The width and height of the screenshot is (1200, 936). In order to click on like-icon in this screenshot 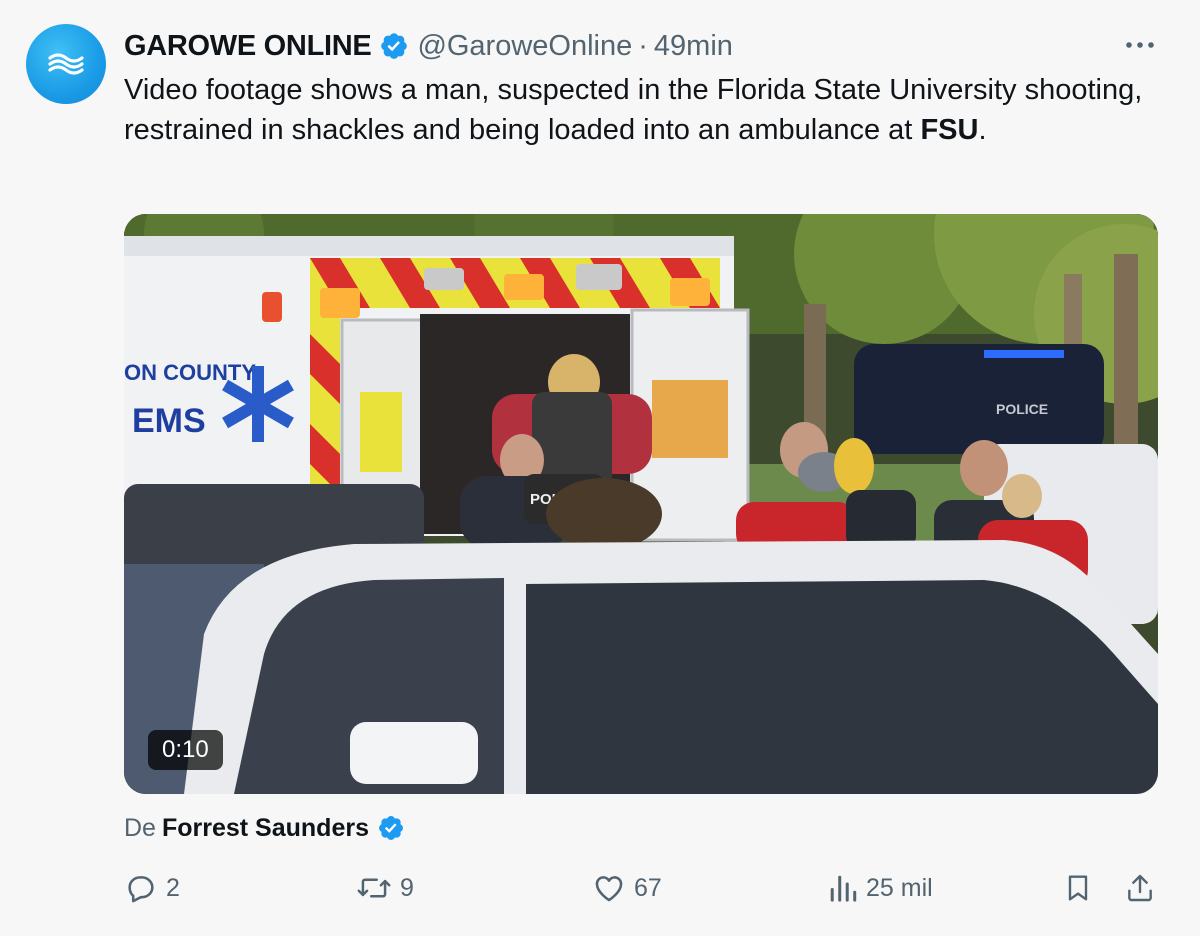, I will do `click(609, 889)`.